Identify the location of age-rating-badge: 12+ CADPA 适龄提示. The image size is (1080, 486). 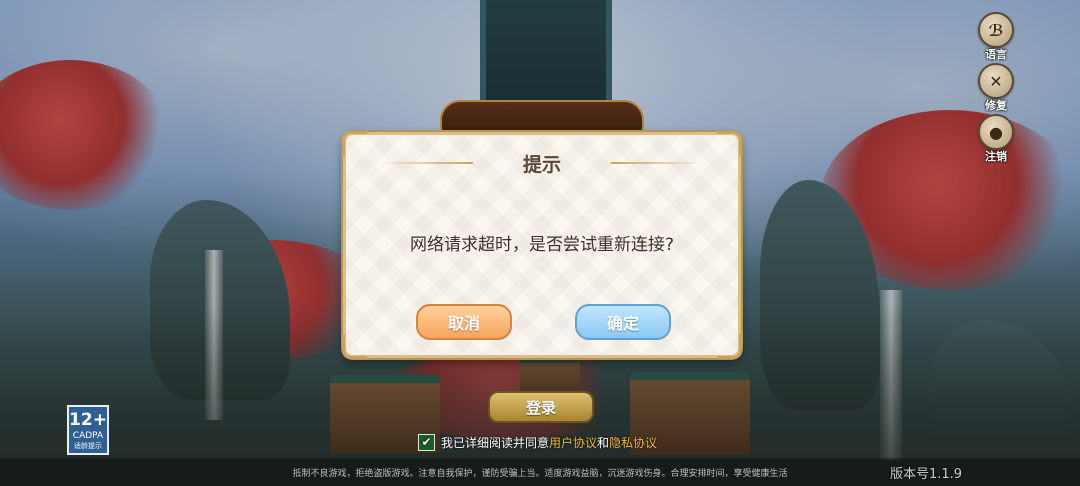
(88, 430).